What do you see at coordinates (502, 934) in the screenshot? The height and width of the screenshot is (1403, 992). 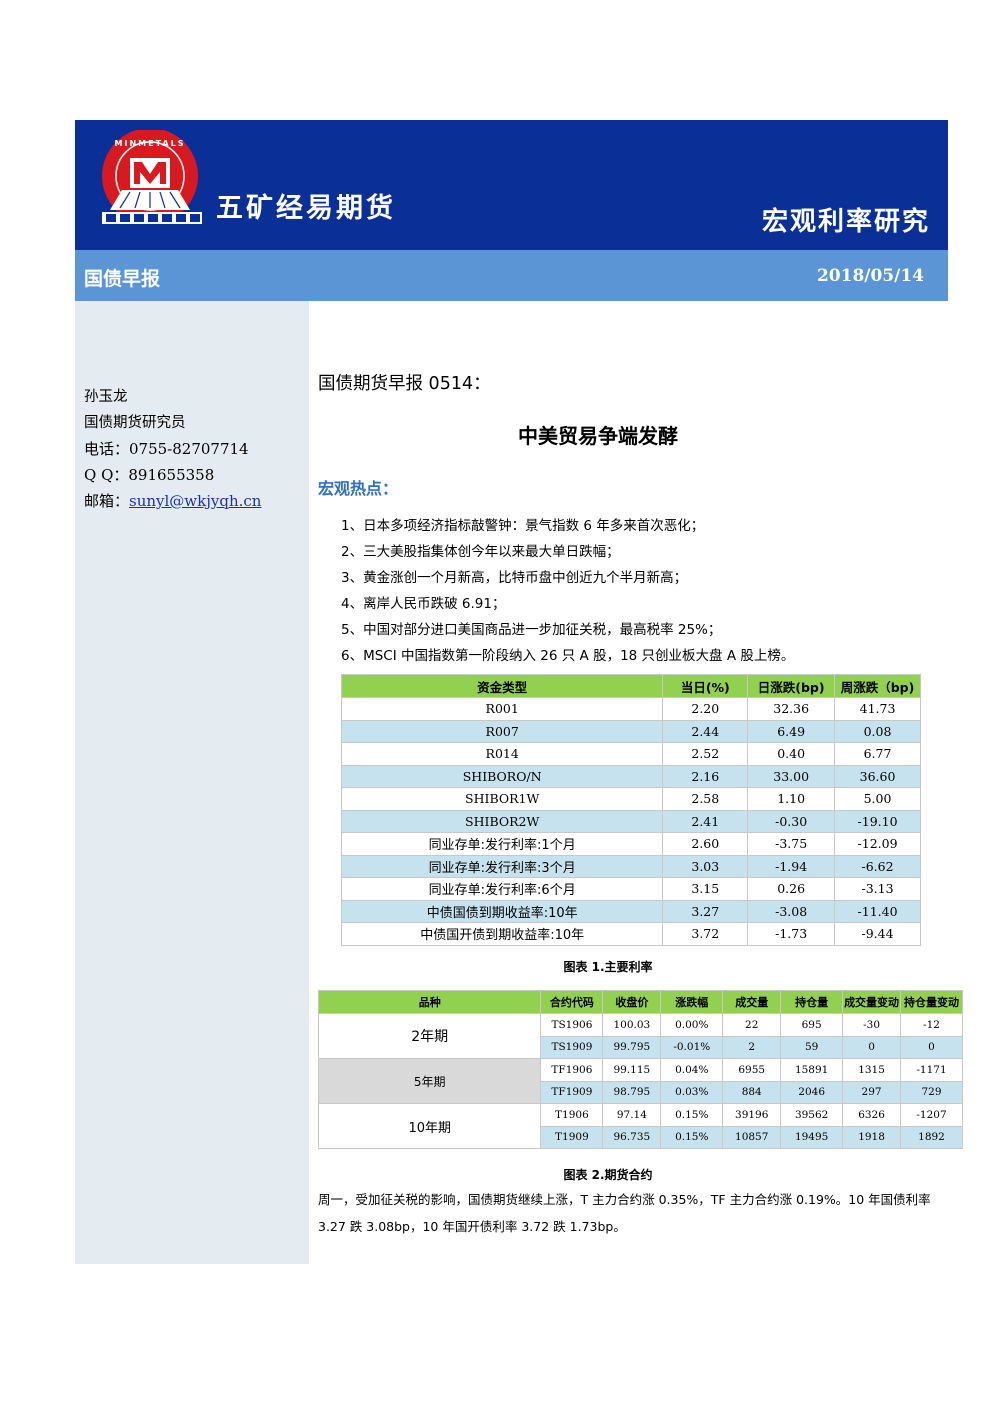 I see `table-cell-name: 中债国开债到期收益率:10年` at bounding box center [502, 934].